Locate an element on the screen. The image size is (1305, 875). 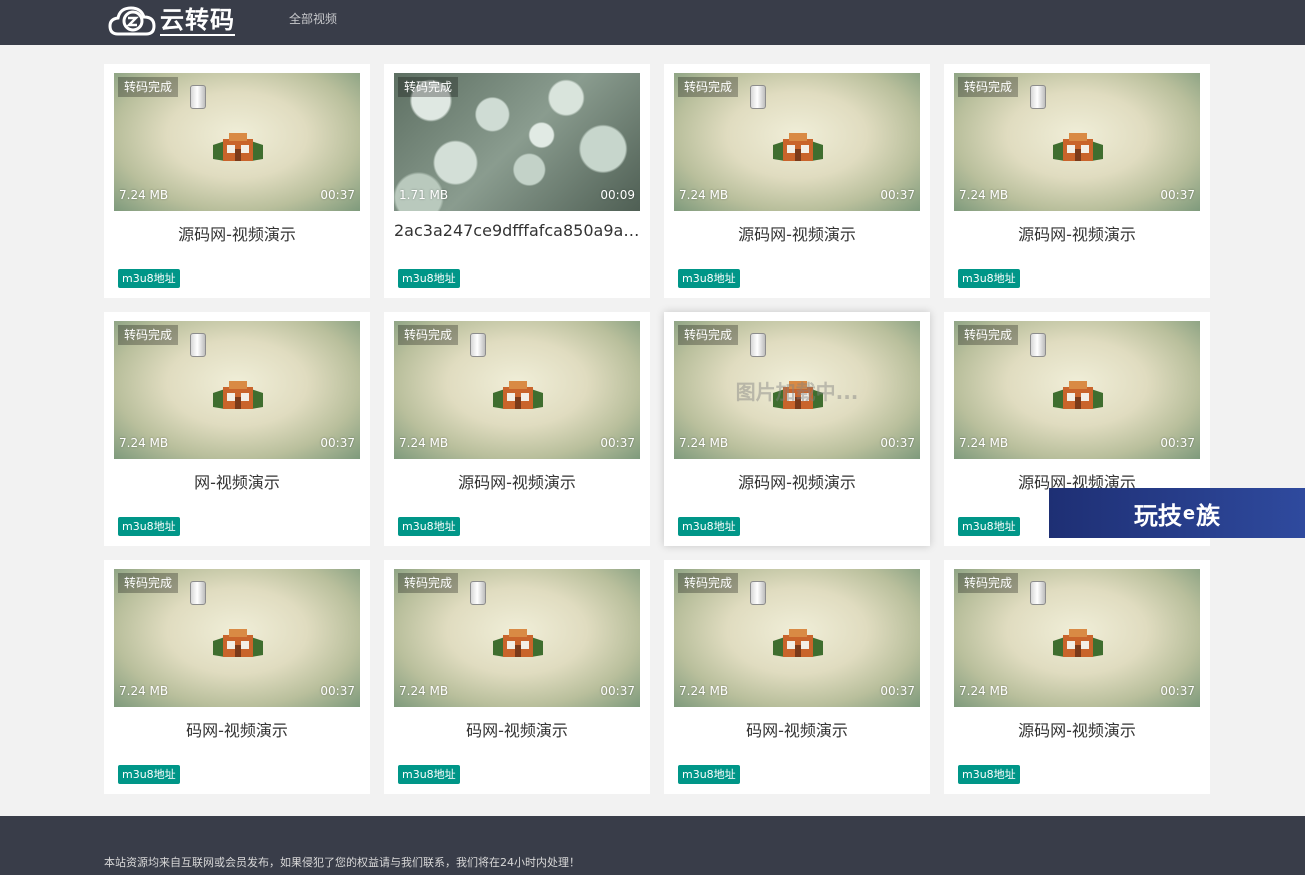
top-navbar: 云转码 全部视频 is located at coordinates (652, 22).